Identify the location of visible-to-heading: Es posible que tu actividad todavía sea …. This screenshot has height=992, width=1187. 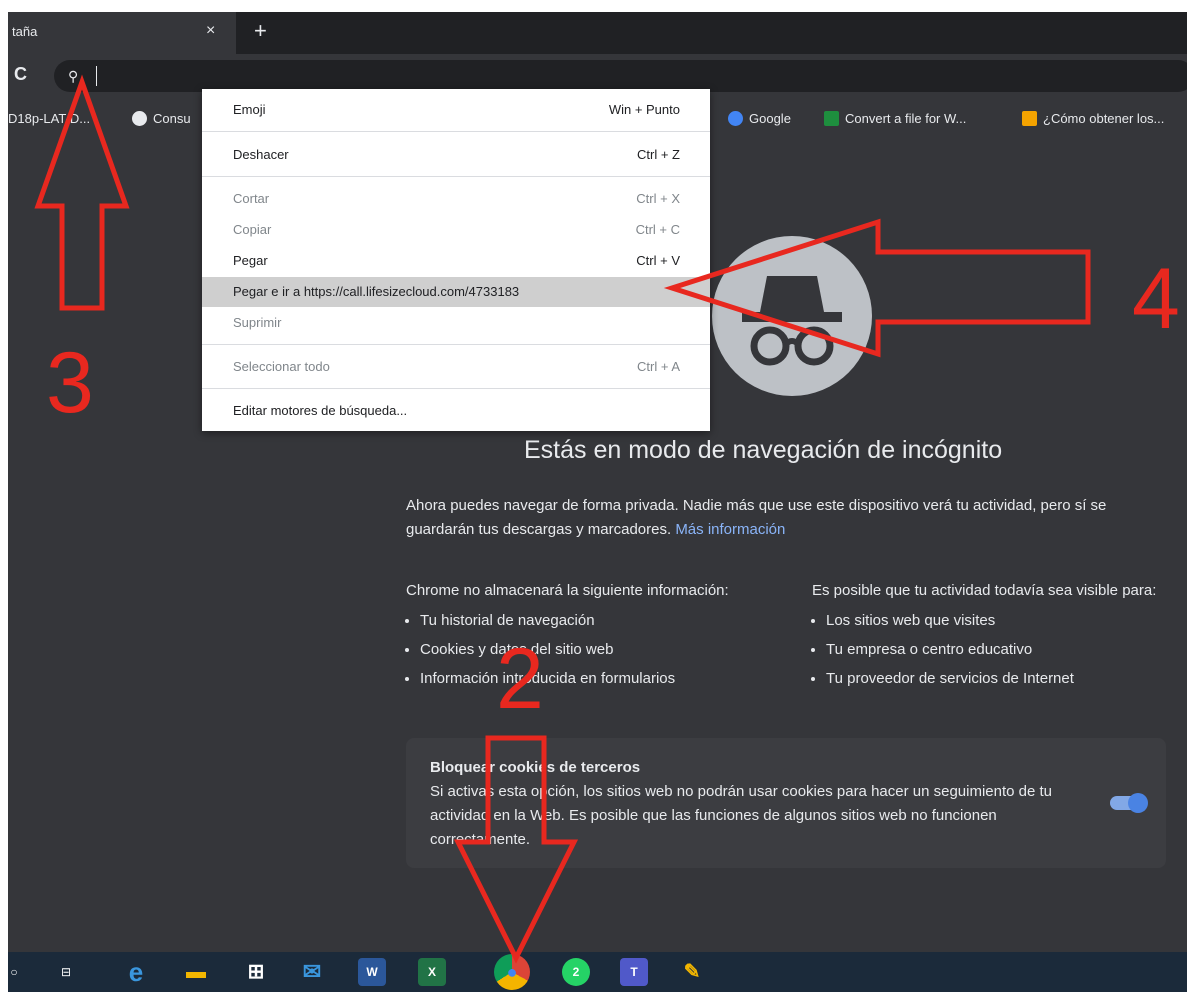
(984, 590).